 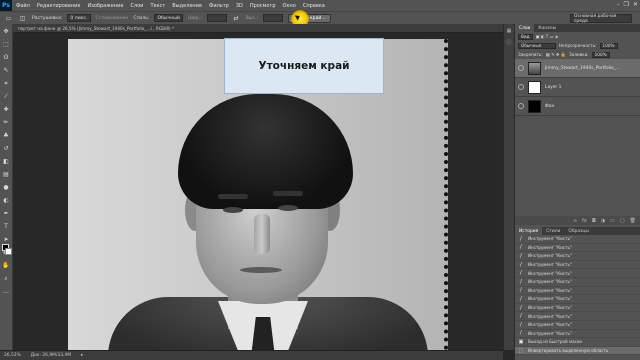 What do you see at coordinates (236, 18) in the screenshot?
I see `swap-icon: ⇄` at bounding box center [236, 18].